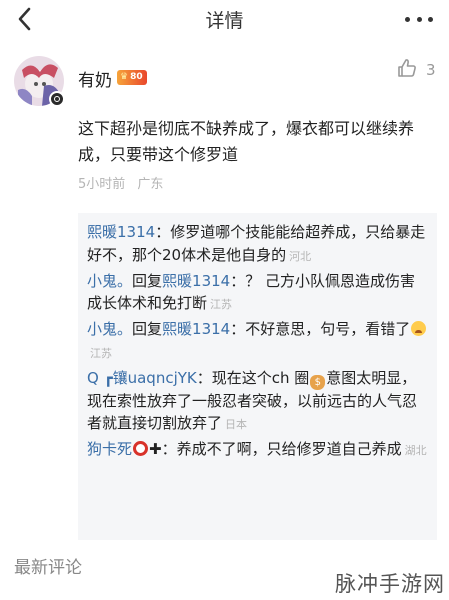  What do you see at coordinates (150, 184) in the screenshot?
I see `post-location: 广东` at bounding box center [150, 184].